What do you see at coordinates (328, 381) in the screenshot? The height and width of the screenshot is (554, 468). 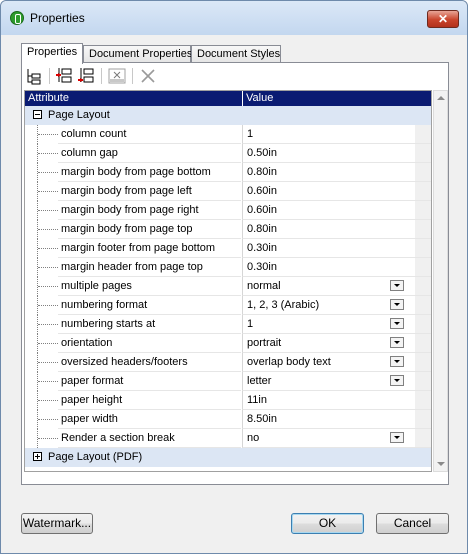 I see `value-cell: letter` at bounding box center [328, 381].